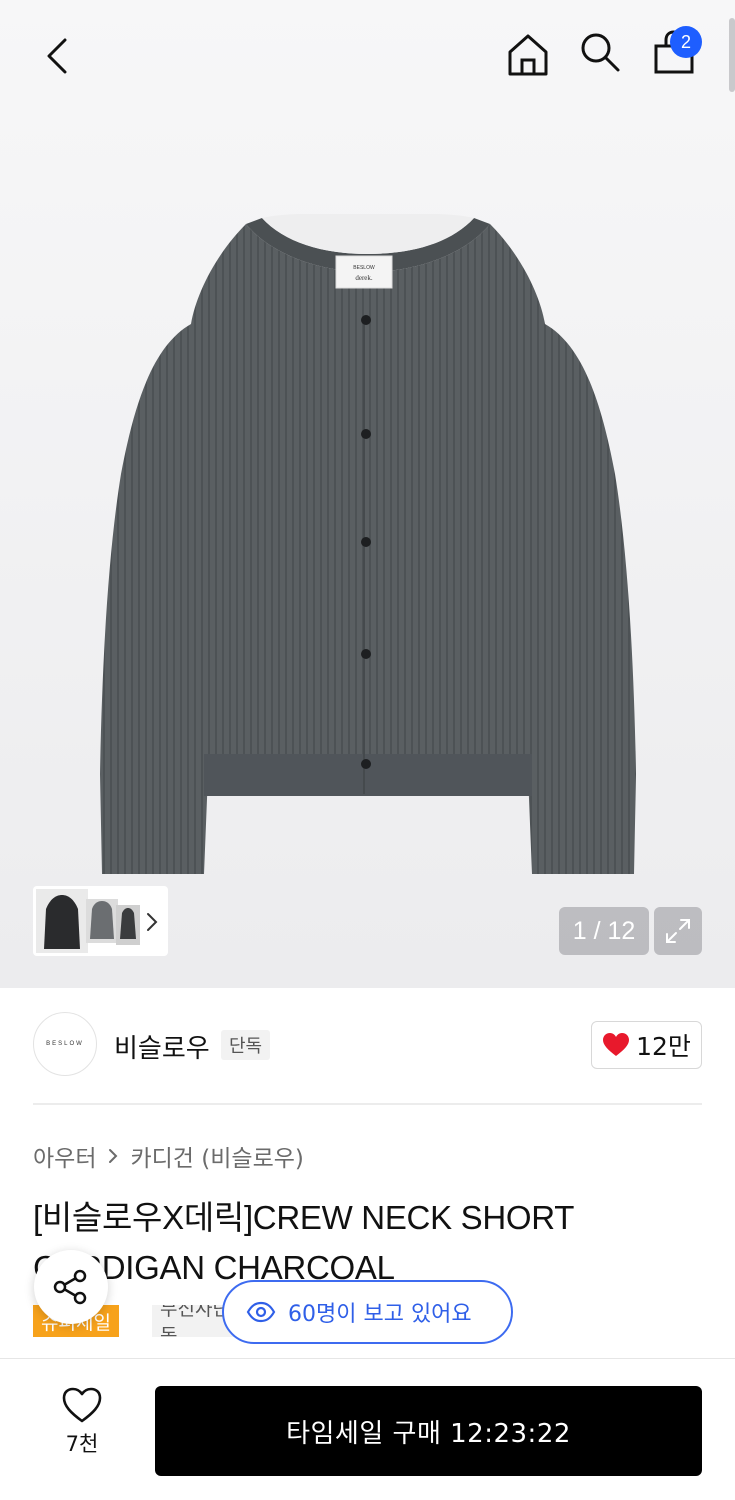 The image size is (735, 1500). What do you see at coordinates (246, 1045) in the screenshot?
I see `exclusive-badge: 단독` at bounding box center [246, 1045].